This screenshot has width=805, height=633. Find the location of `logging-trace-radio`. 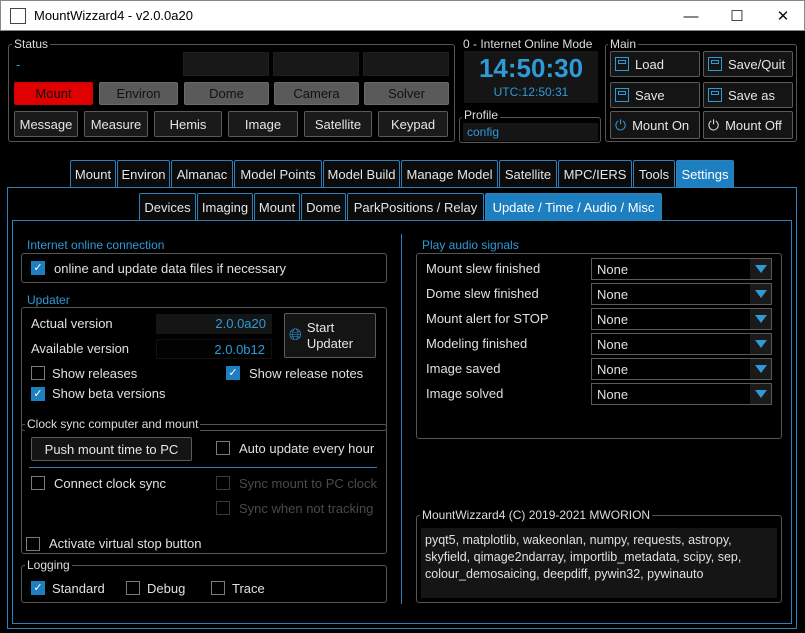

logging-trace-radio is located at coordinates (218, 588).